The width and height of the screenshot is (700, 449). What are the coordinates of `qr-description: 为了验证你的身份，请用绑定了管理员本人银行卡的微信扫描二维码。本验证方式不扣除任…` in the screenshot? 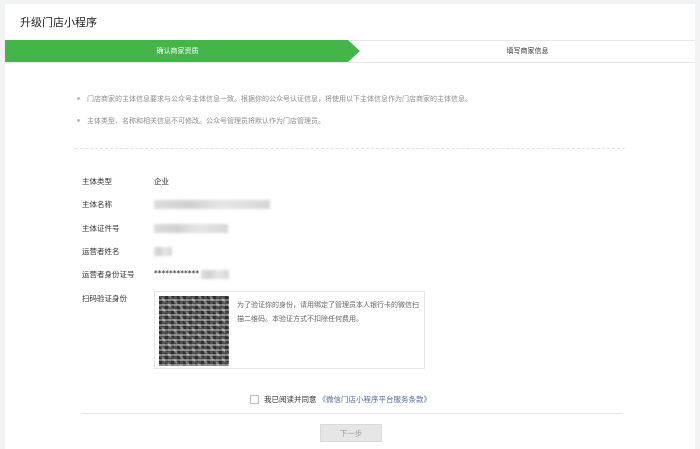 It's located at (328, 312).